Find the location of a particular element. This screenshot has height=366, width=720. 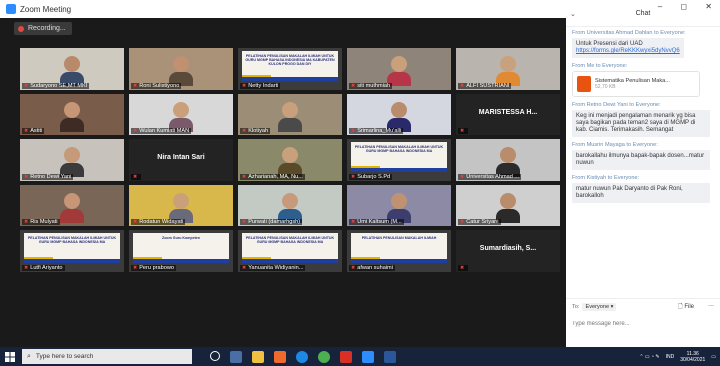

participant-name-tag: ✖ Sudaryono SE,MT MKI is located at coordinates (56, 85).